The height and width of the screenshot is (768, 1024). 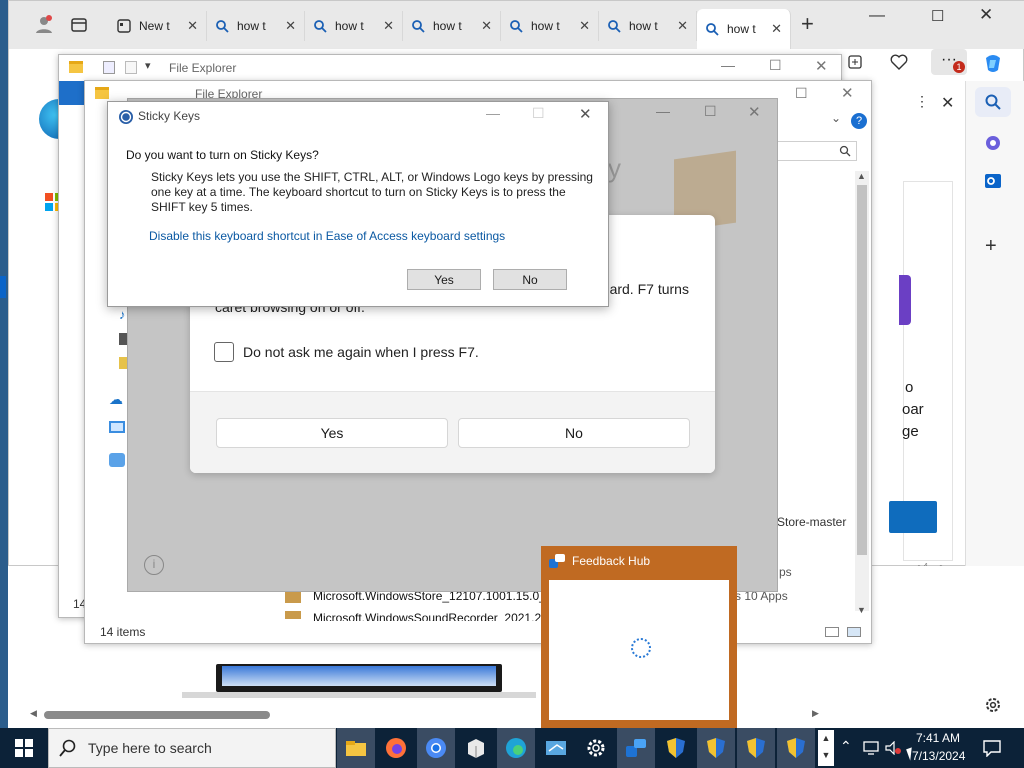 What do you see at coordinates (636, 748) in the screenshot?
I see `feedback-hub-taskbar-icon` at bounding box center [636, 748].